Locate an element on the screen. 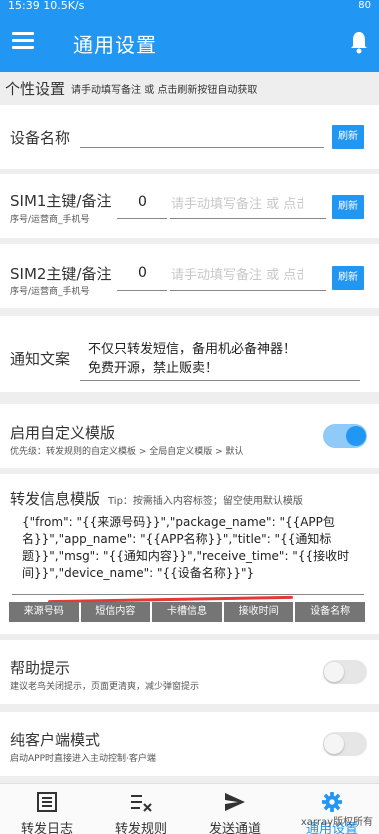  template-underline is located at coordinates (188, 594).